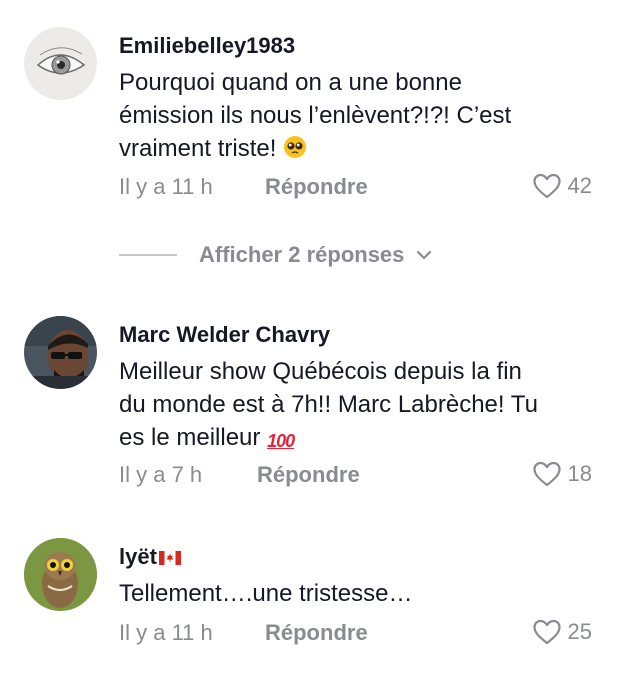  I want to click on comment-text-line: du monde est à 7h!! Marc Labrèche! Tu, so click(328, 404).